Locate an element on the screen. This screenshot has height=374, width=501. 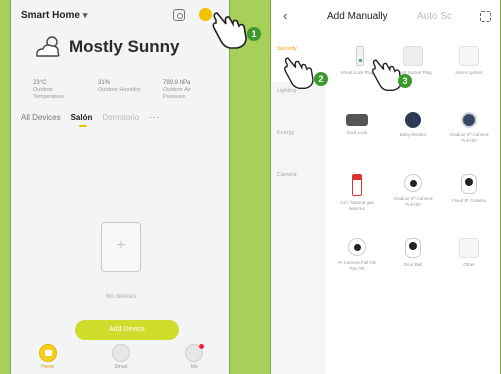
fixed-camera-icon is located at coordinates (469, 184).